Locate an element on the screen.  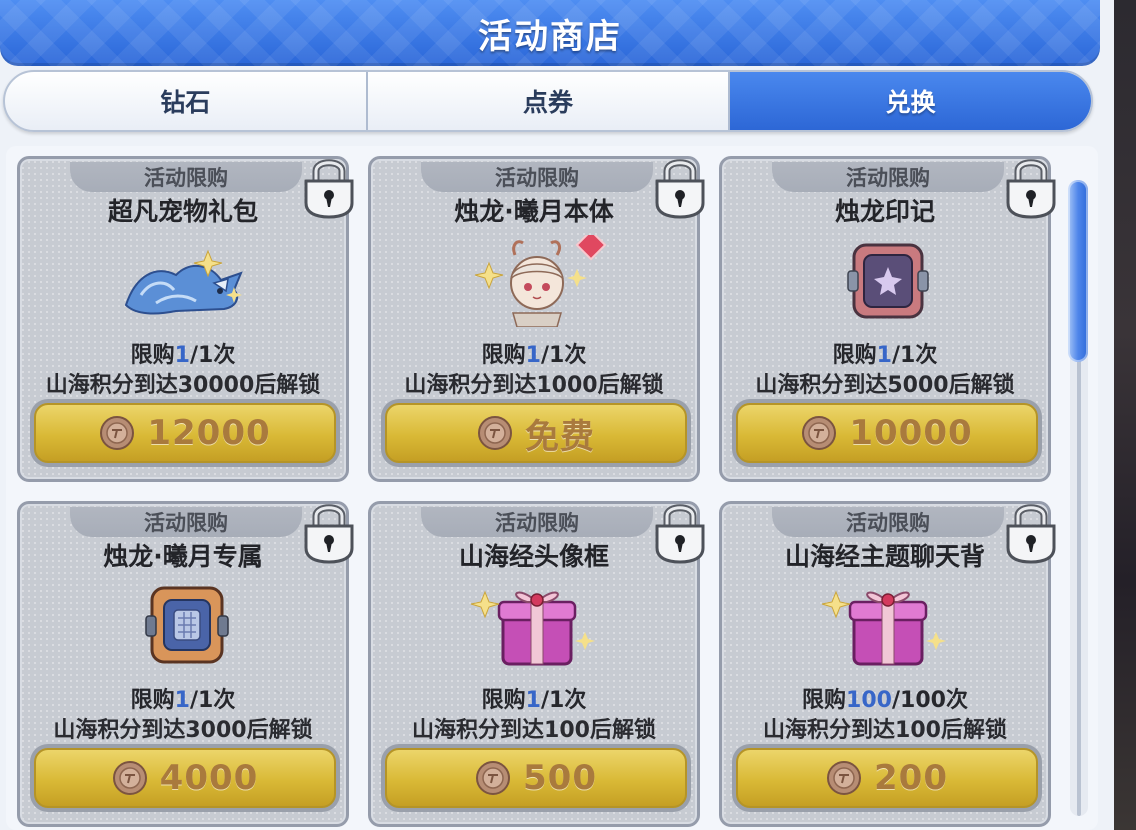
buy-button: 12000 is located at coordinates (185, 433).